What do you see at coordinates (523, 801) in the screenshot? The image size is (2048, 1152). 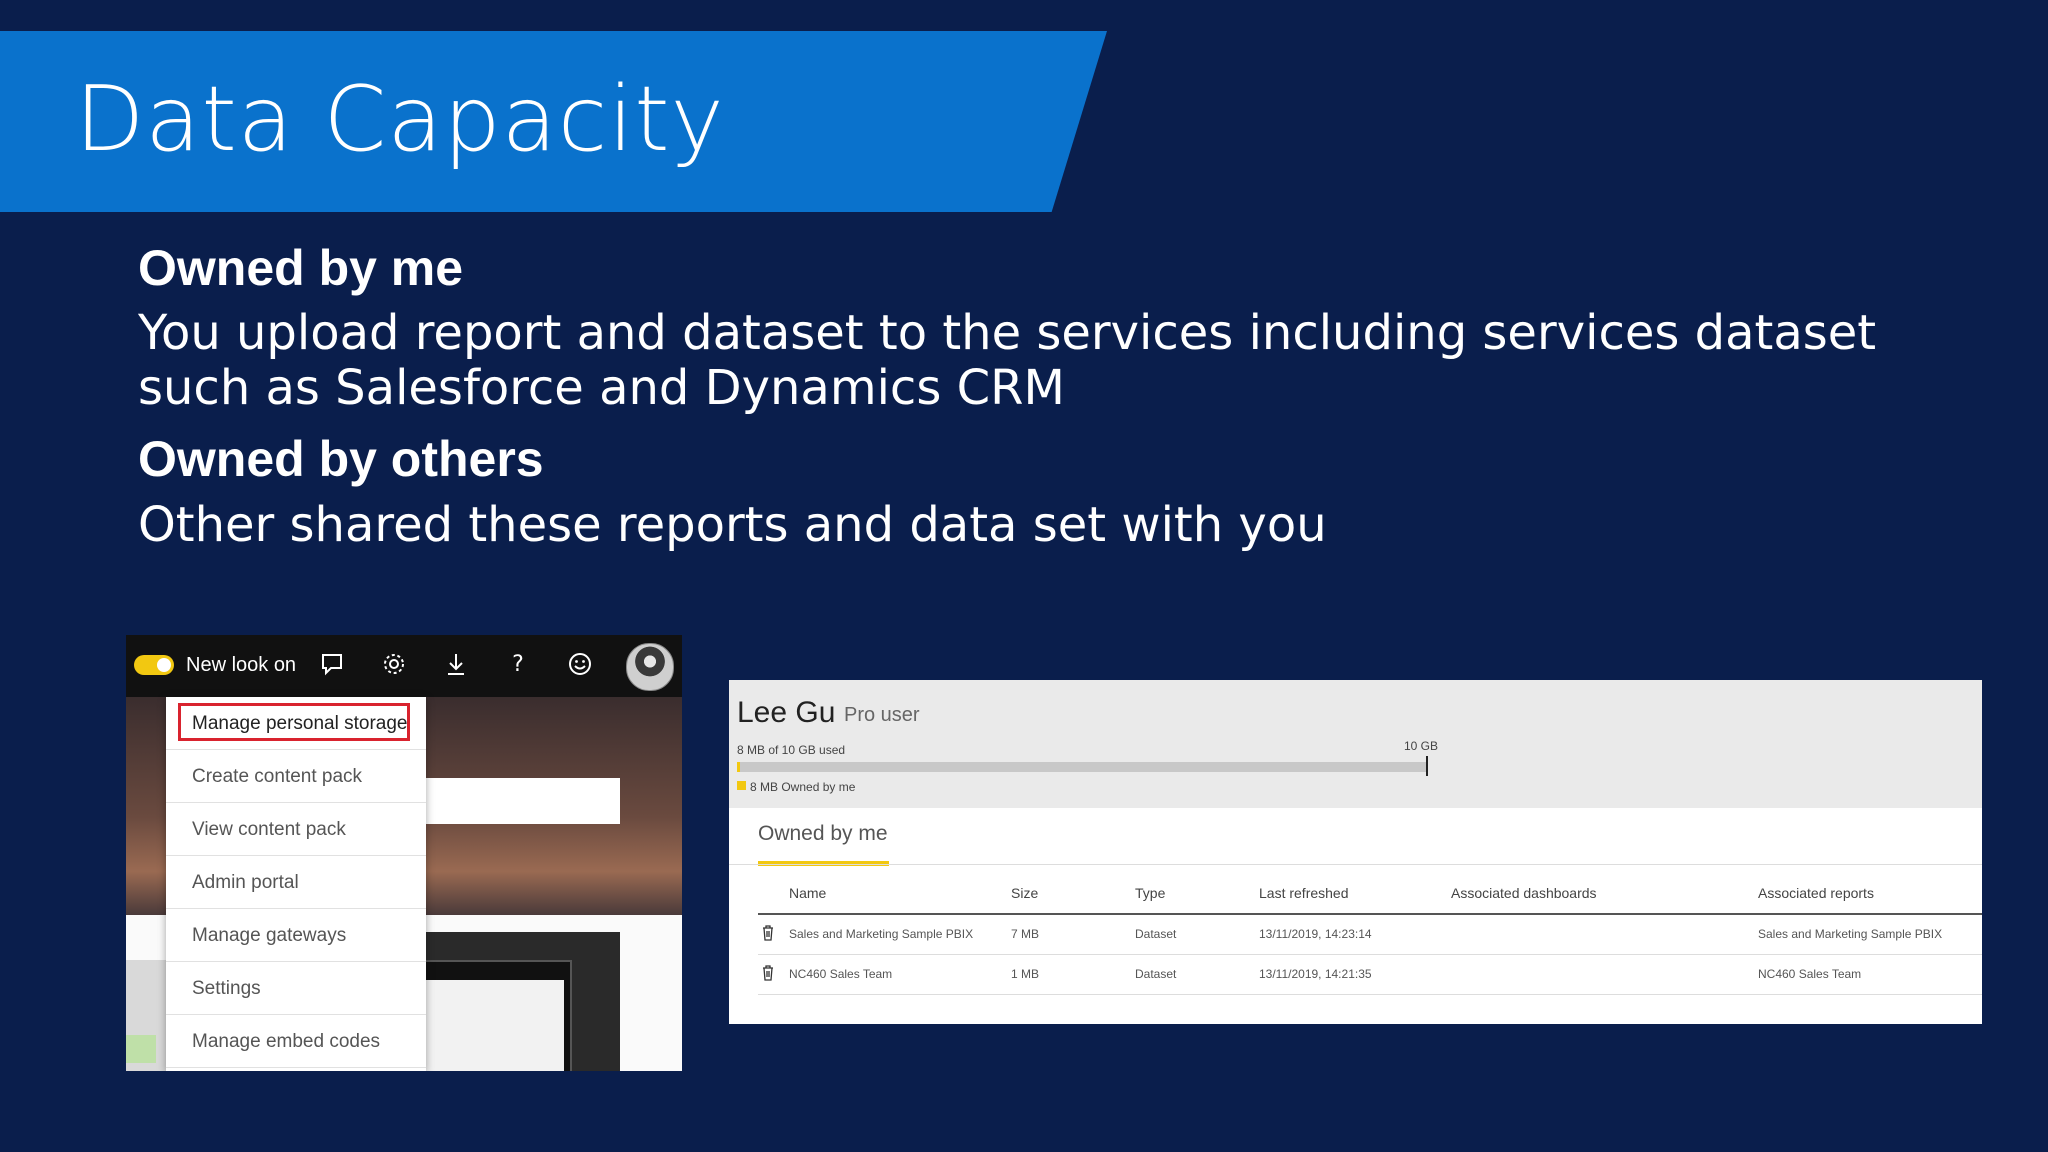 I see `background-panel` at bounding box center [523, 801].